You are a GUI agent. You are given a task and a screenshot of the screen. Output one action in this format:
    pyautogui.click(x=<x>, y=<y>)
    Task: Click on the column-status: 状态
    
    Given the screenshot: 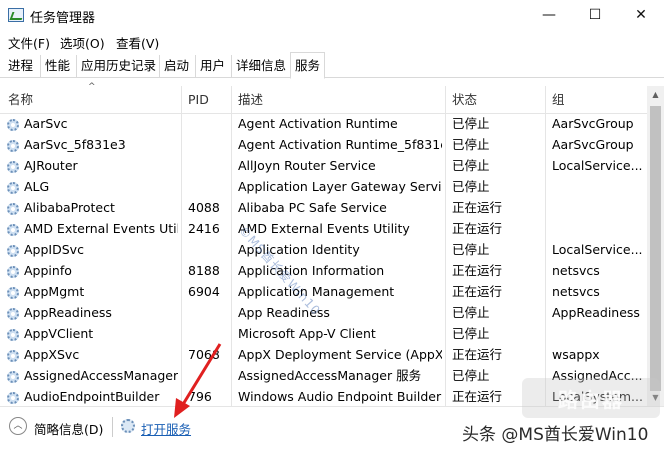 What is the action you would take?
    pyautogui.click(x=495, y=100)
    